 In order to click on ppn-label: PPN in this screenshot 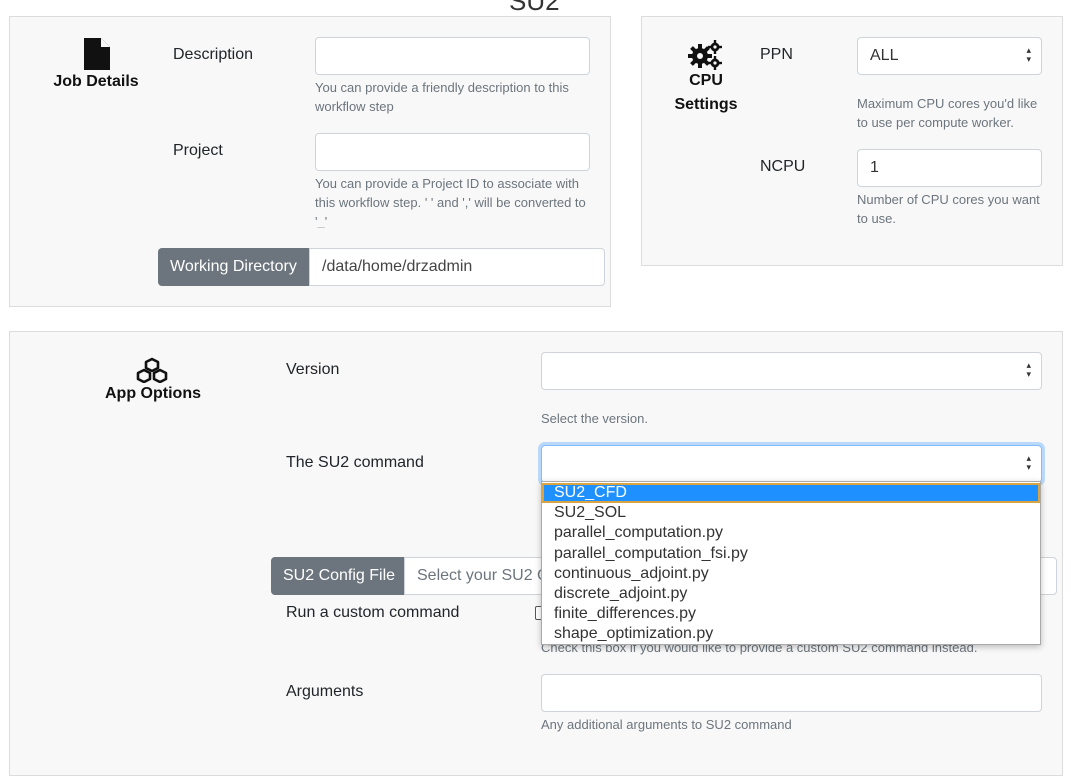, I will do `click(776, 54)`.